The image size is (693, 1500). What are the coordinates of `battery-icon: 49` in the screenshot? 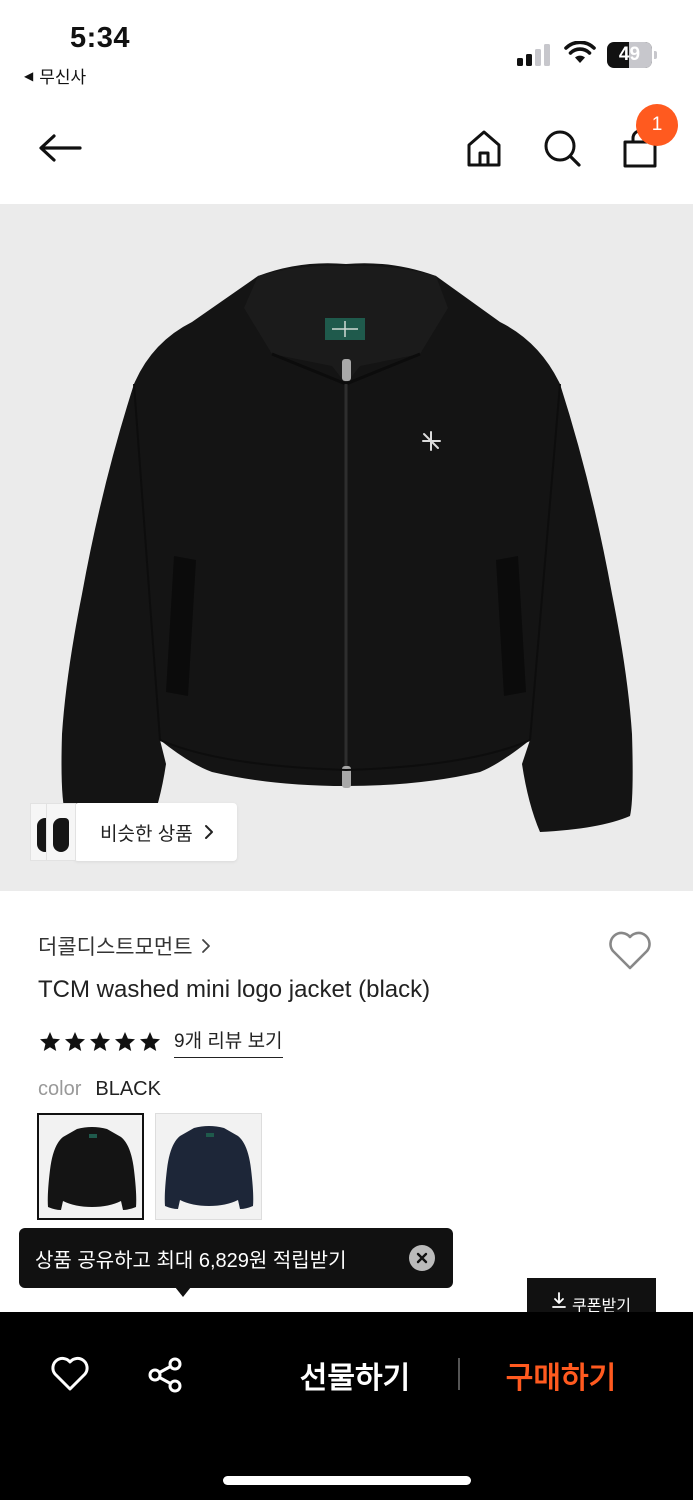 It's located at (632, 55).